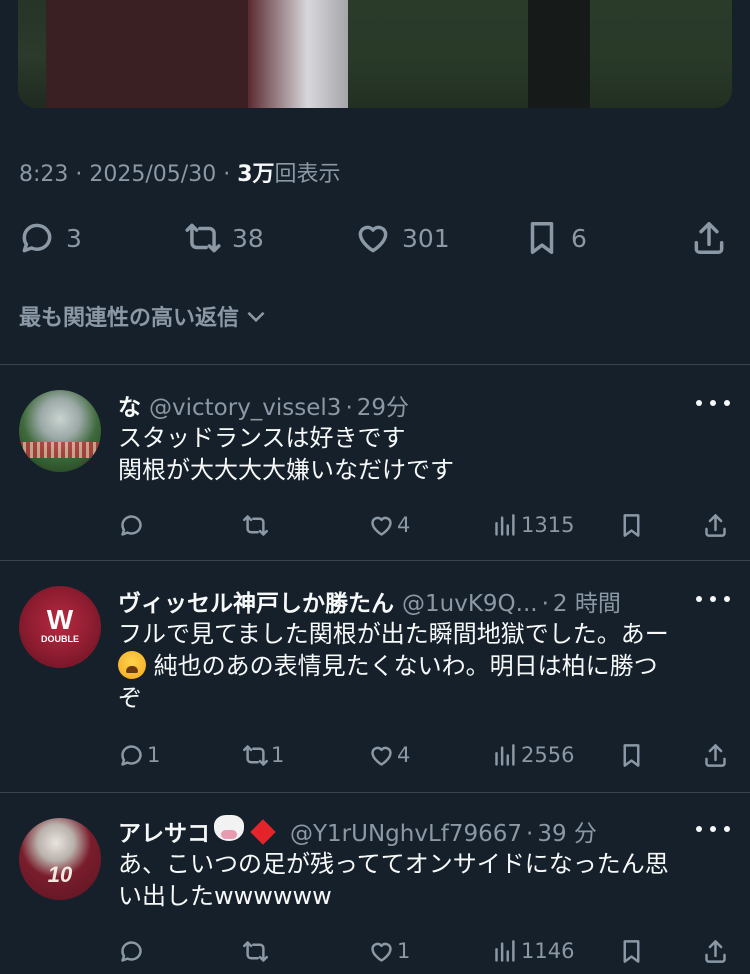 The width and height of the screenshot is (750, 974). I want to click on chevron-down-icon, so click(256, 317).